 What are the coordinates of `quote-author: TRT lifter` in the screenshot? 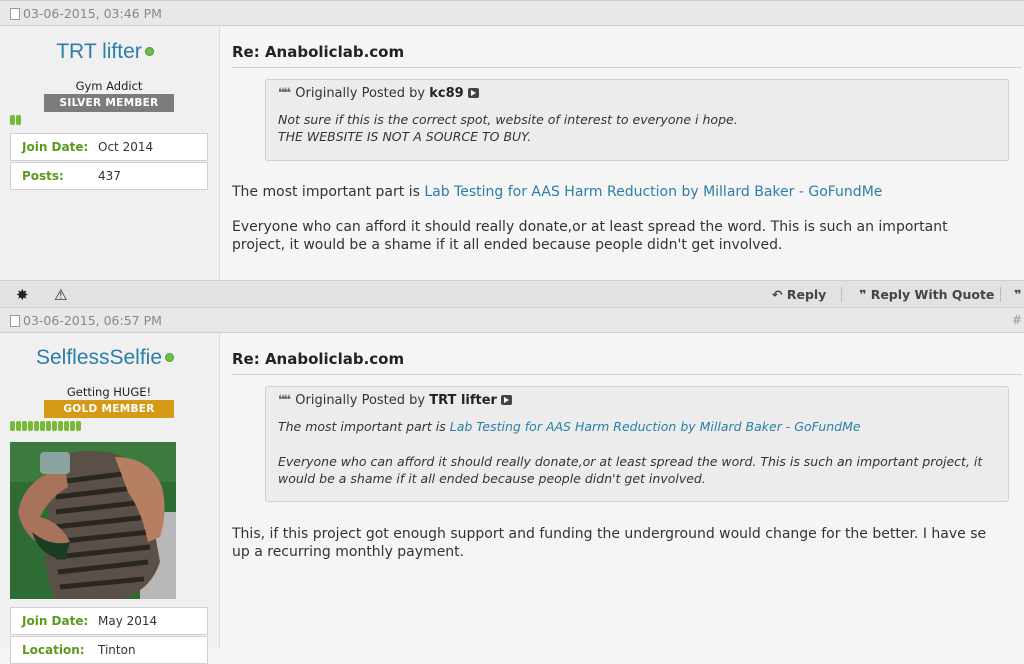 It's located at (463, 400).